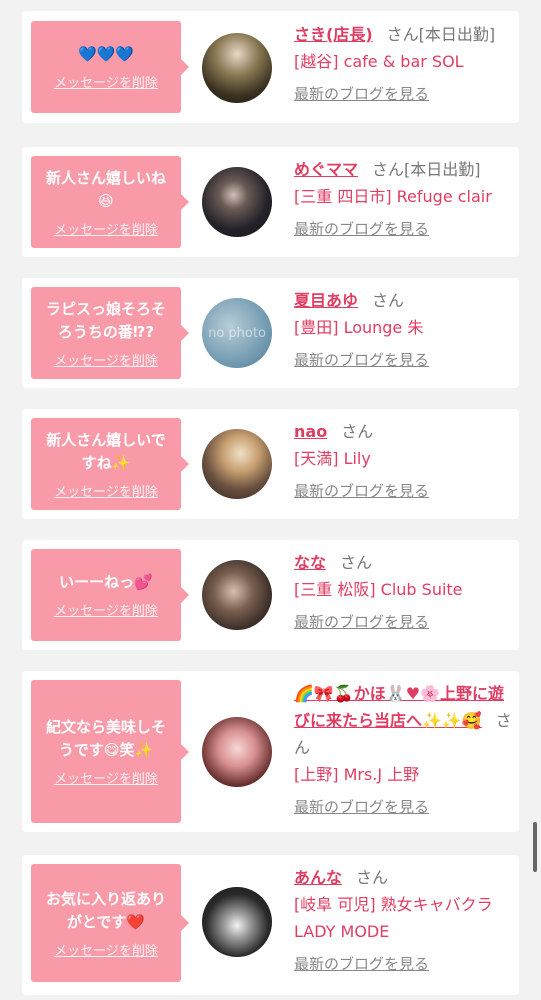 This screenshot has width=541, height=1000. I want to click on message-bubble: お気に入り返ありがとです❤️ メッセージを削除, so click(110, 923).